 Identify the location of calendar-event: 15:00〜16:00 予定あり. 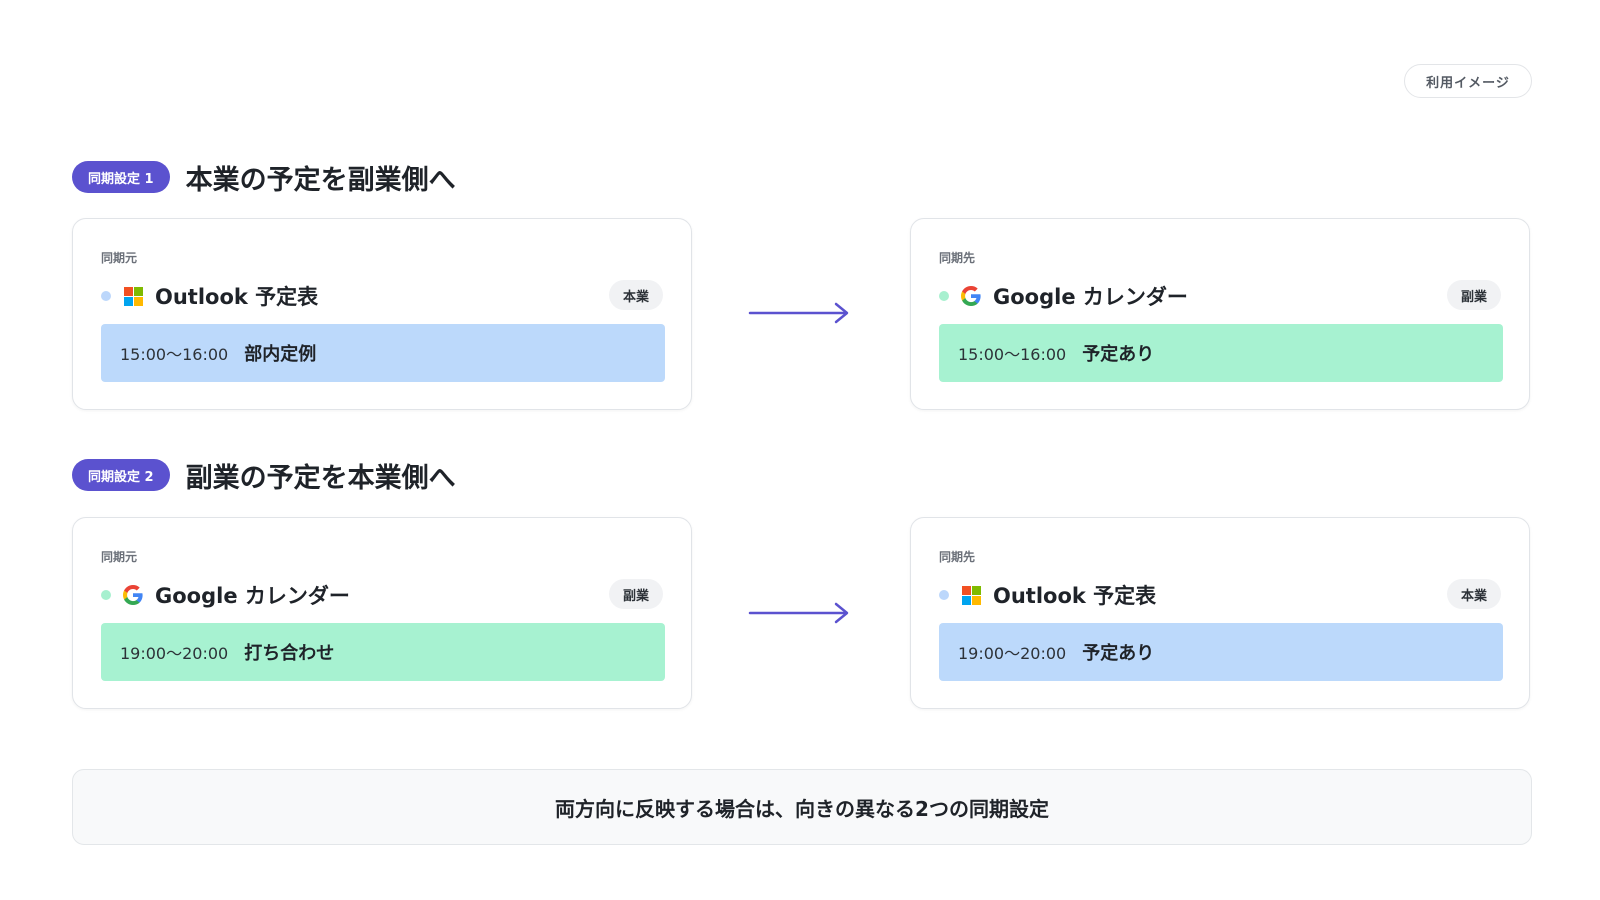
(1221, 353).